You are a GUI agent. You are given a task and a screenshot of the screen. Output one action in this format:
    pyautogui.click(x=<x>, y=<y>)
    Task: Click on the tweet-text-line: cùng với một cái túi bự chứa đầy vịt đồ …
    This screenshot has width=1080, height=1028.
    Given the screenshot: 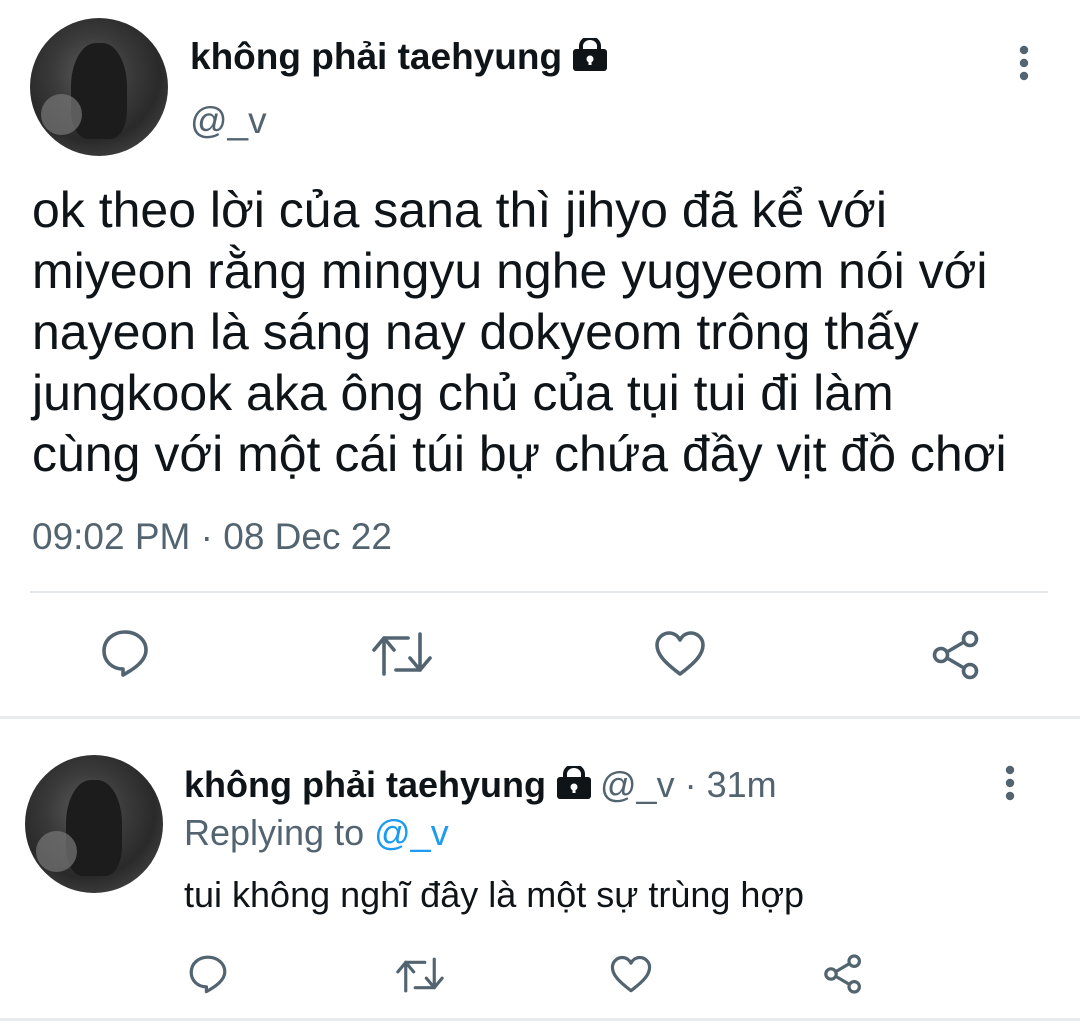 What is the action you would take?
    pyautogui.click(x=519, y=454)
    